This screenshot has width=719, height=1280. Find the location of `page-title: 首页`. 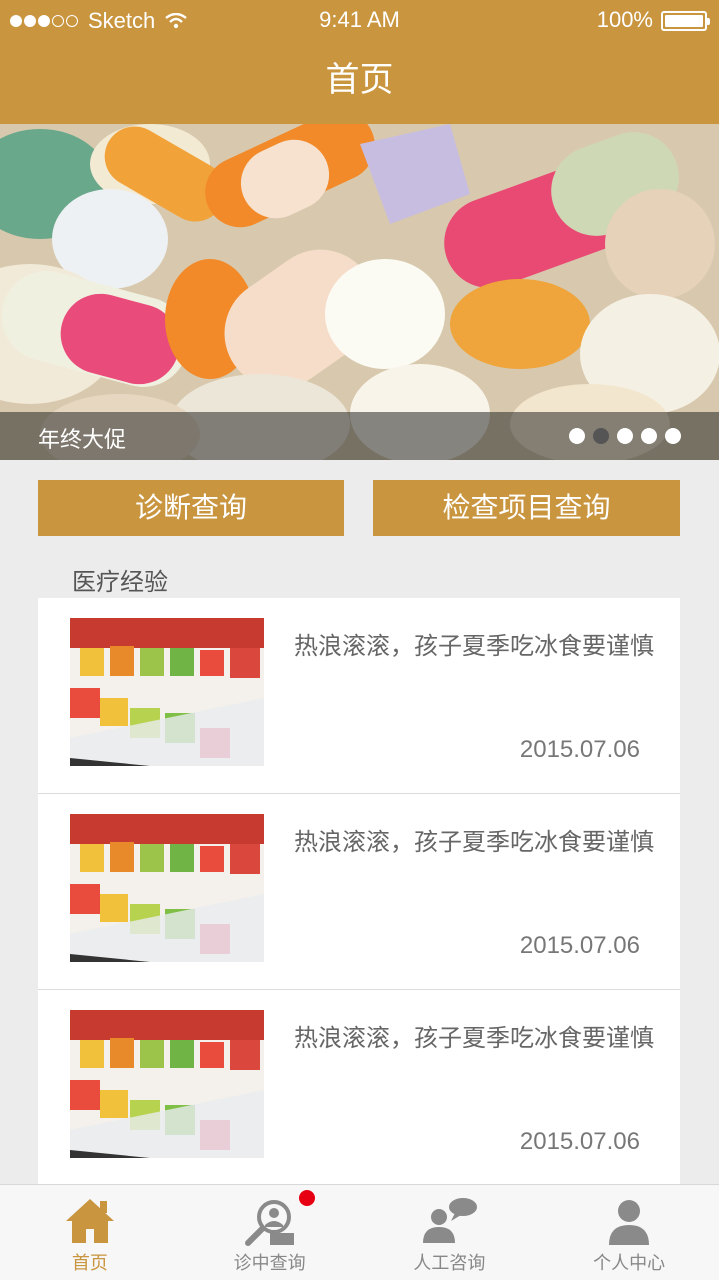

page-title: 首页 is located at coordinates (359, 80).